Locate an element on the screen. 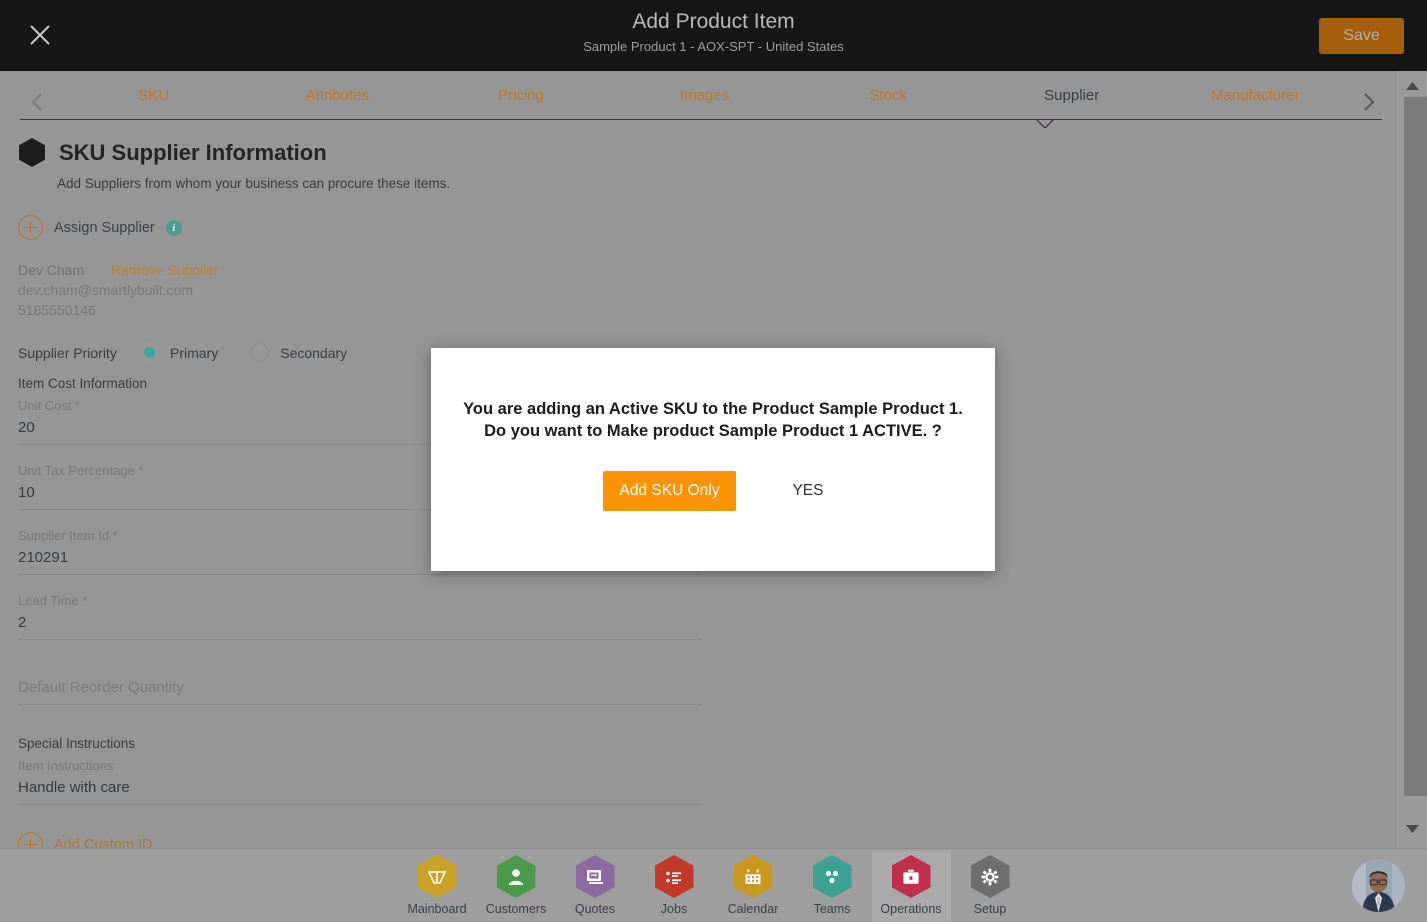 The image size is (1427, 922). vertical-scrollbar is located at coordinates (1411, 459).